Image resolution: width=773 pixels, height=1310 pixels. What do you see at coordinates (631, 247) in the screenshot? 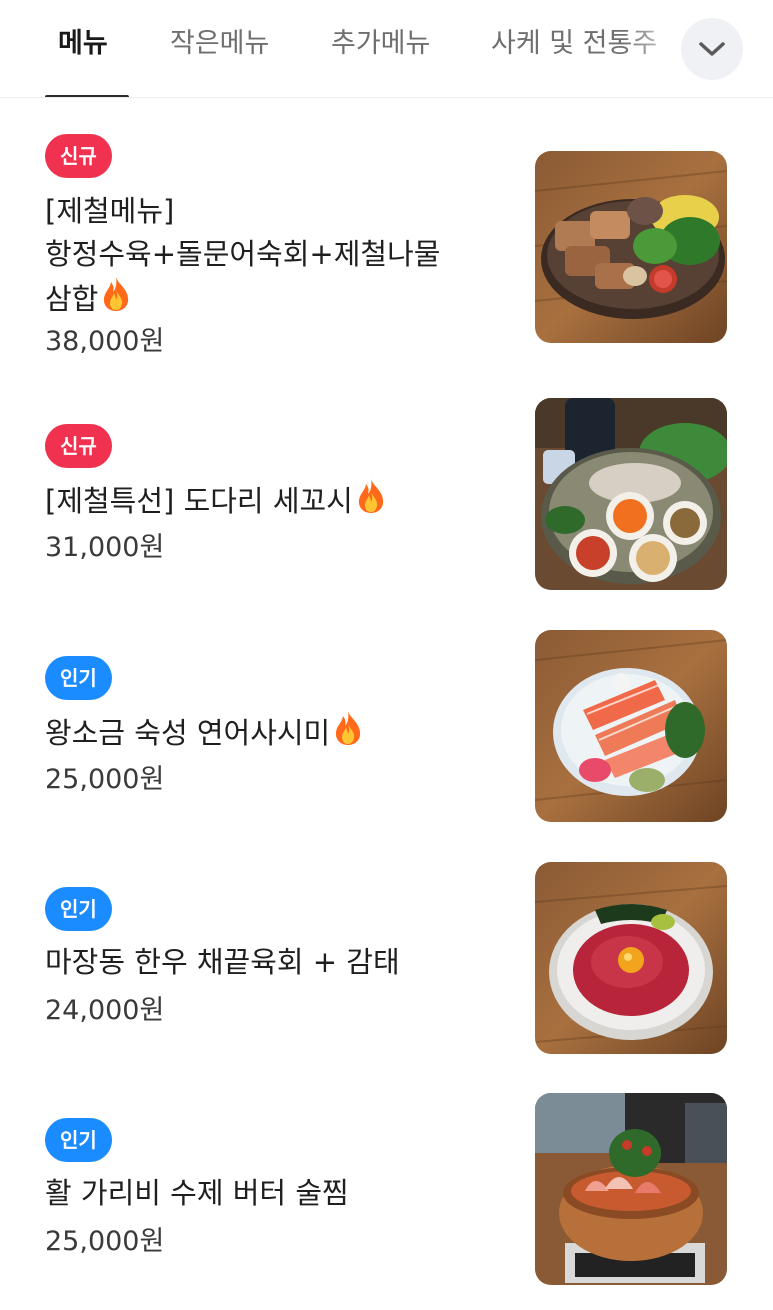
I see `platter-photo` at bounding box center [631, 247].